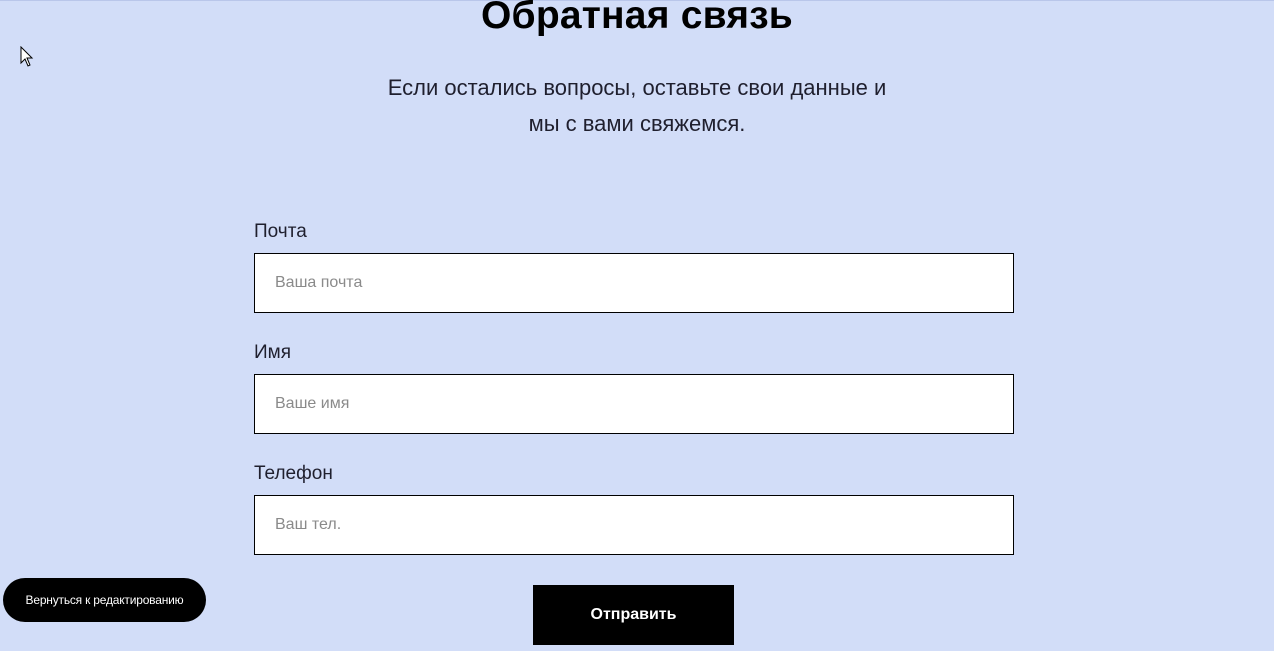 The width and height of the screenshot is (1274, 651). I want to click on name-input, so click(634, 404).